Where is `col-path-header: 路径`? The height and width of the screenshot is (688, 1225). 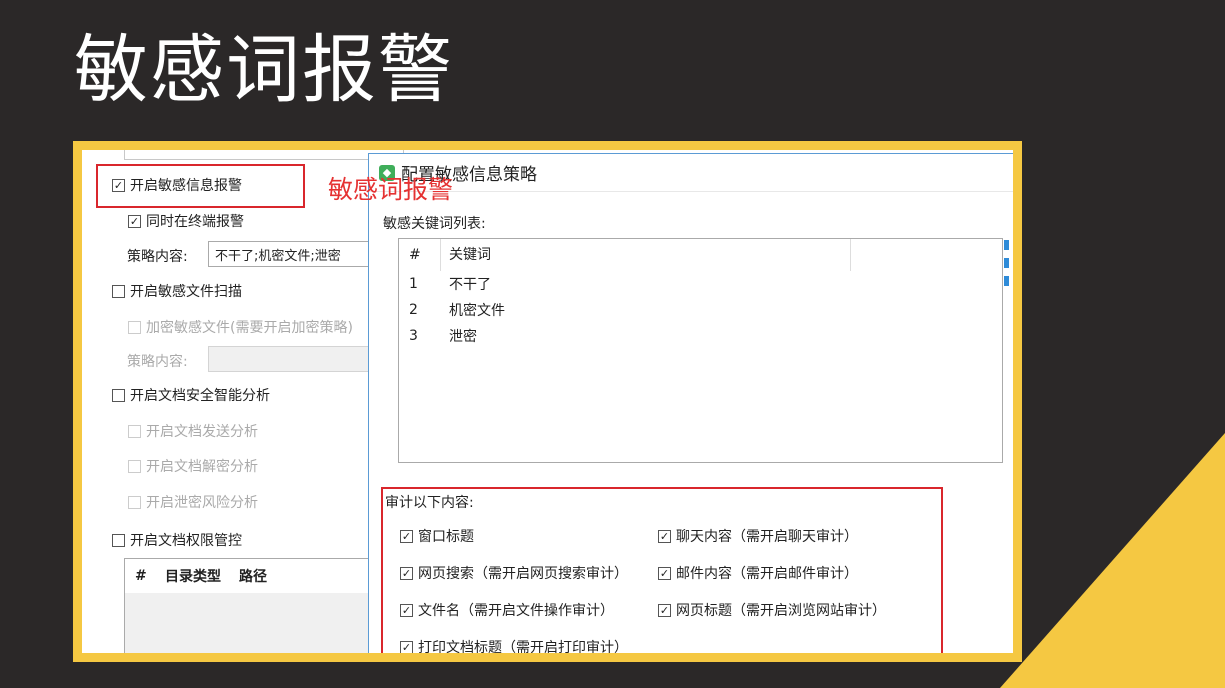 col-path-header: 路径 is located at coordinates (253, 577).